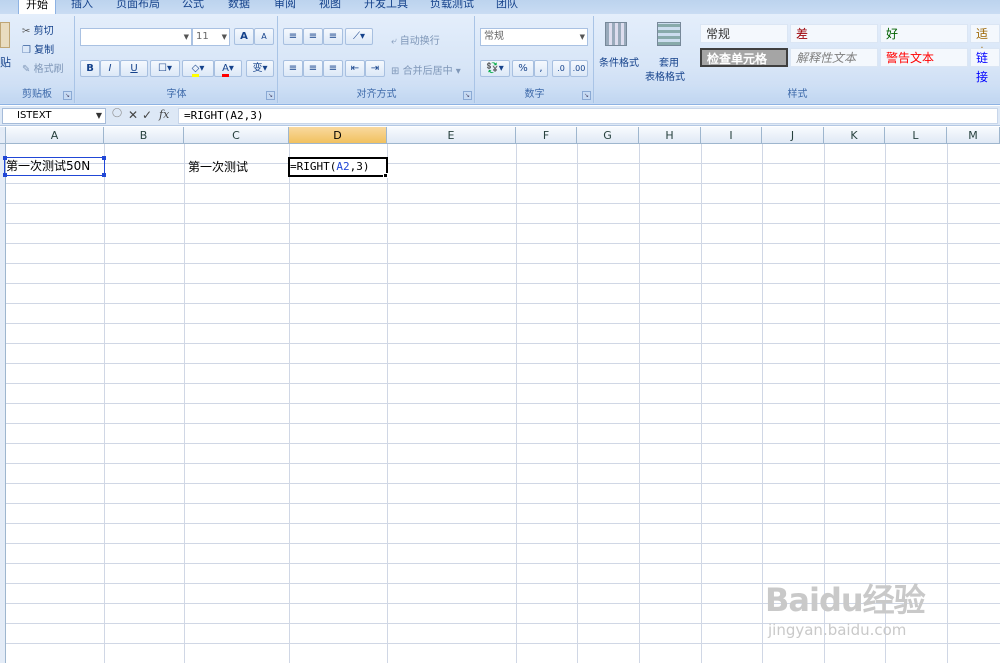  I want to click on cut-button: ✂ 剪切, so click(38, 29).